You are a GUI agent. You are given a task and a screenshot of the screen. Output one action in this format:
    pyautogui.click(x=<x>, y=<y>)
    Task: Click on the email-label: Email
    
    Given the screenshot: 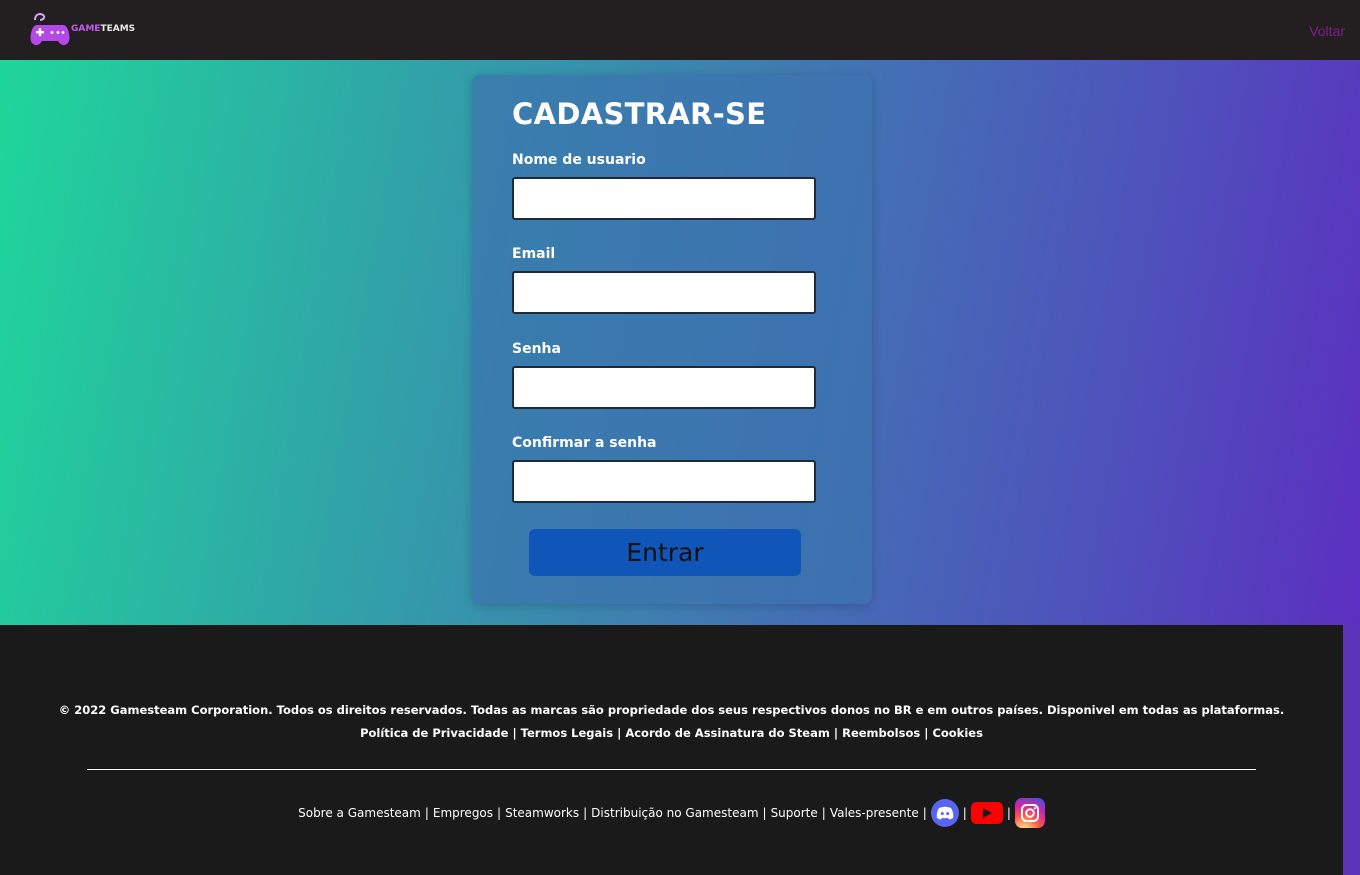 What is the action you would take?
    pyautogui.click(x=534, y=254)
    